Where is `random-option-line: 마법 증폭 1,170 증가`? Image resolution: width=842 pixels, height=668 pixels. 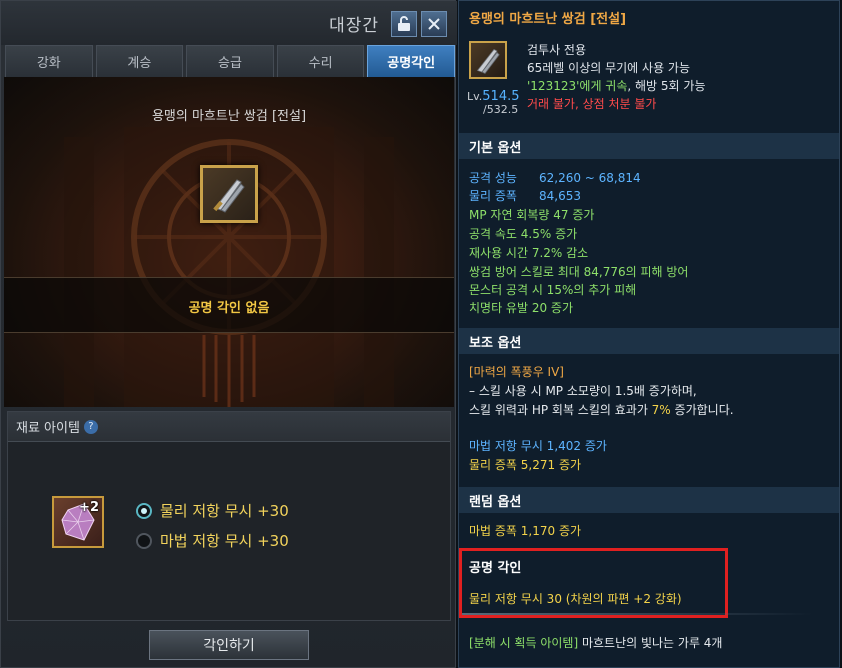 random-option-line: 마법 증폭 1,170 증가 is located at coordinates (525, 531).